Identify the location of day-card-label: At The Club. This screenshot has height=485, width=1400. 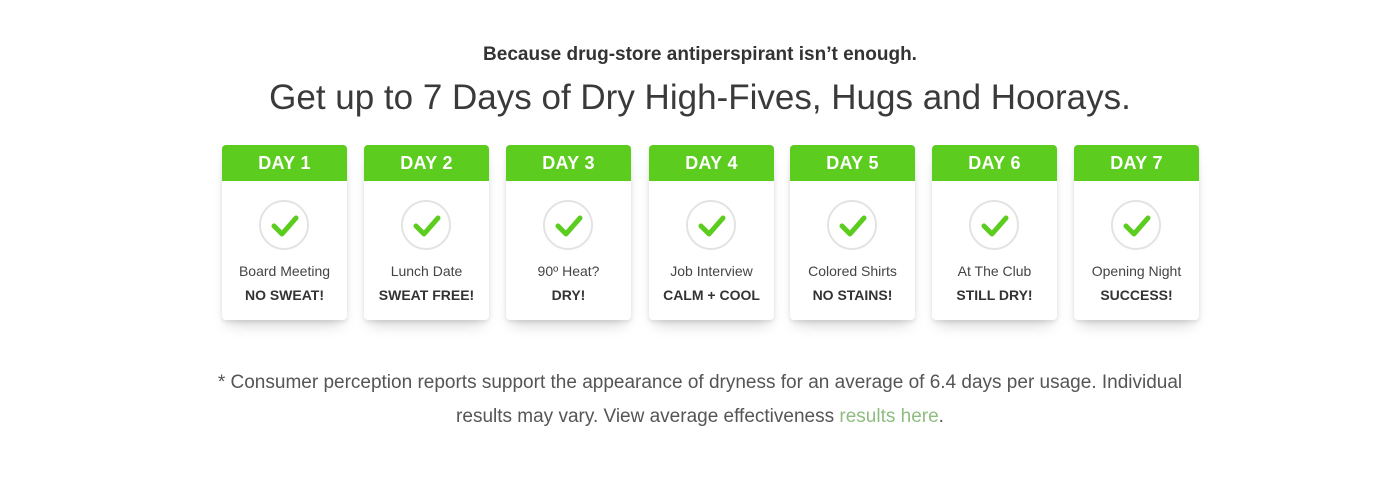
(994, 271).